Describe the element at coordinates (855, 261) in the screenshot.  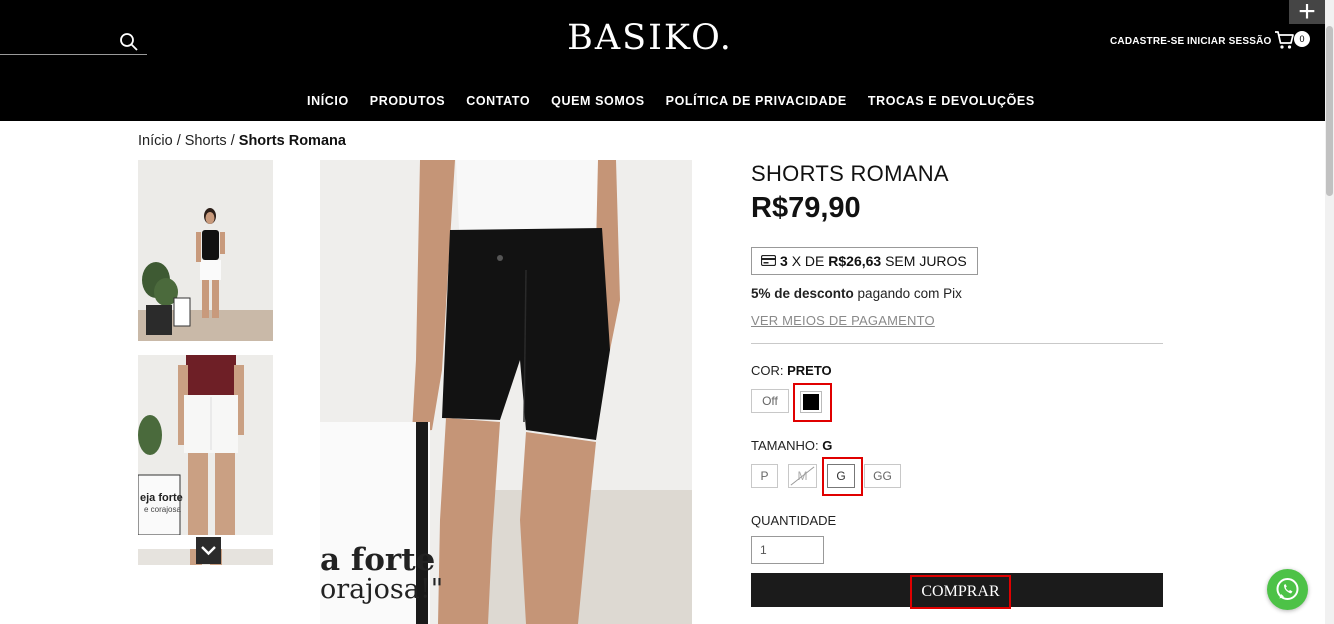
I see `installments-amount: R$26,63` at that location.